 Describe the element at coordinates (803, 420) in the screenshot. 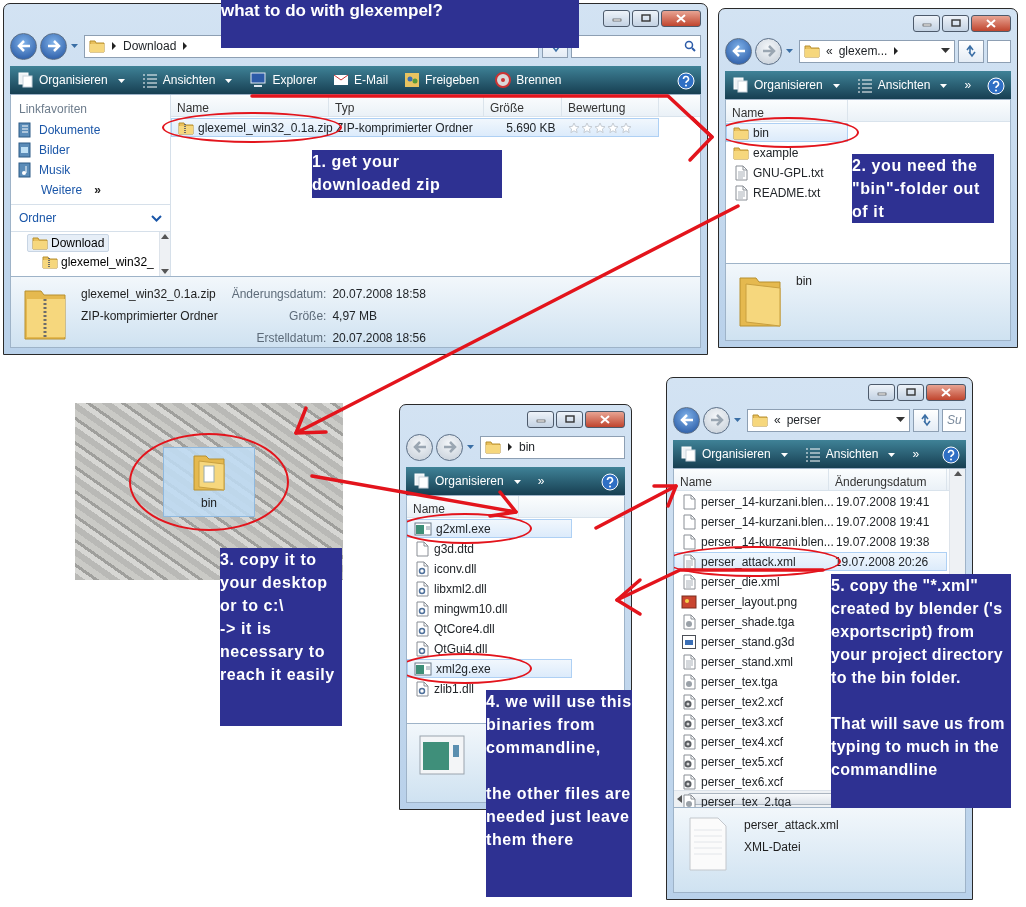

I see `breadcrumb: perser` at that location.